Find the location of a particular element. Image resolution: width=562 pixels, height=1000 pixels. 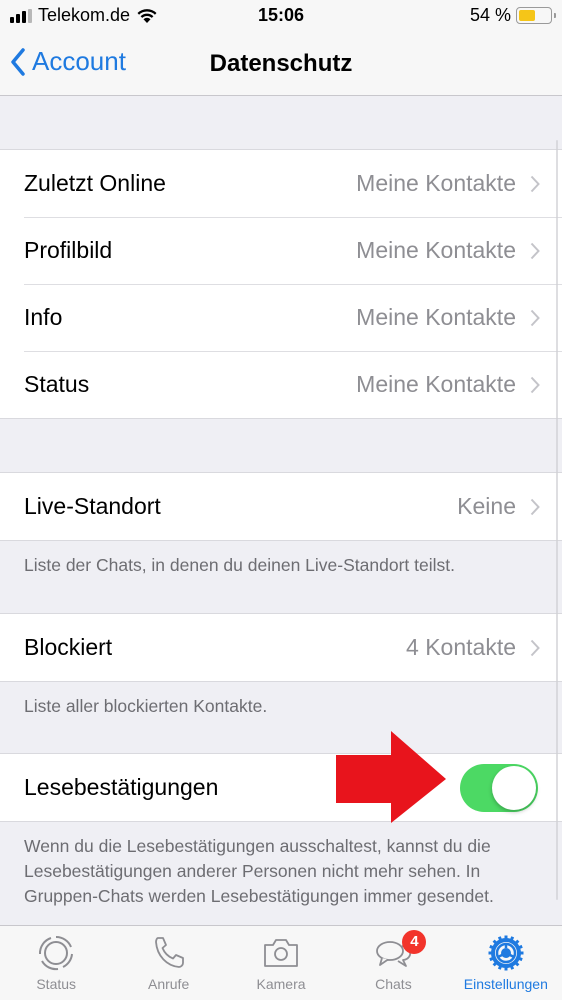

row-label: Info is located at coordinates (43, 317).